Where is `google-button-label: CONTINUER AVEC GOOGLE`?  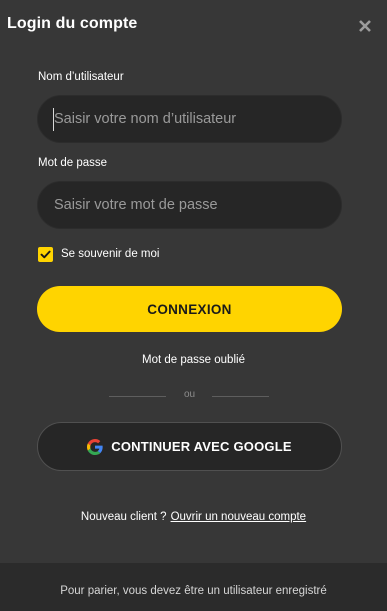
google-button-label: CONTINUER AVEC GOOGLE is located at coordinates (201, 446).